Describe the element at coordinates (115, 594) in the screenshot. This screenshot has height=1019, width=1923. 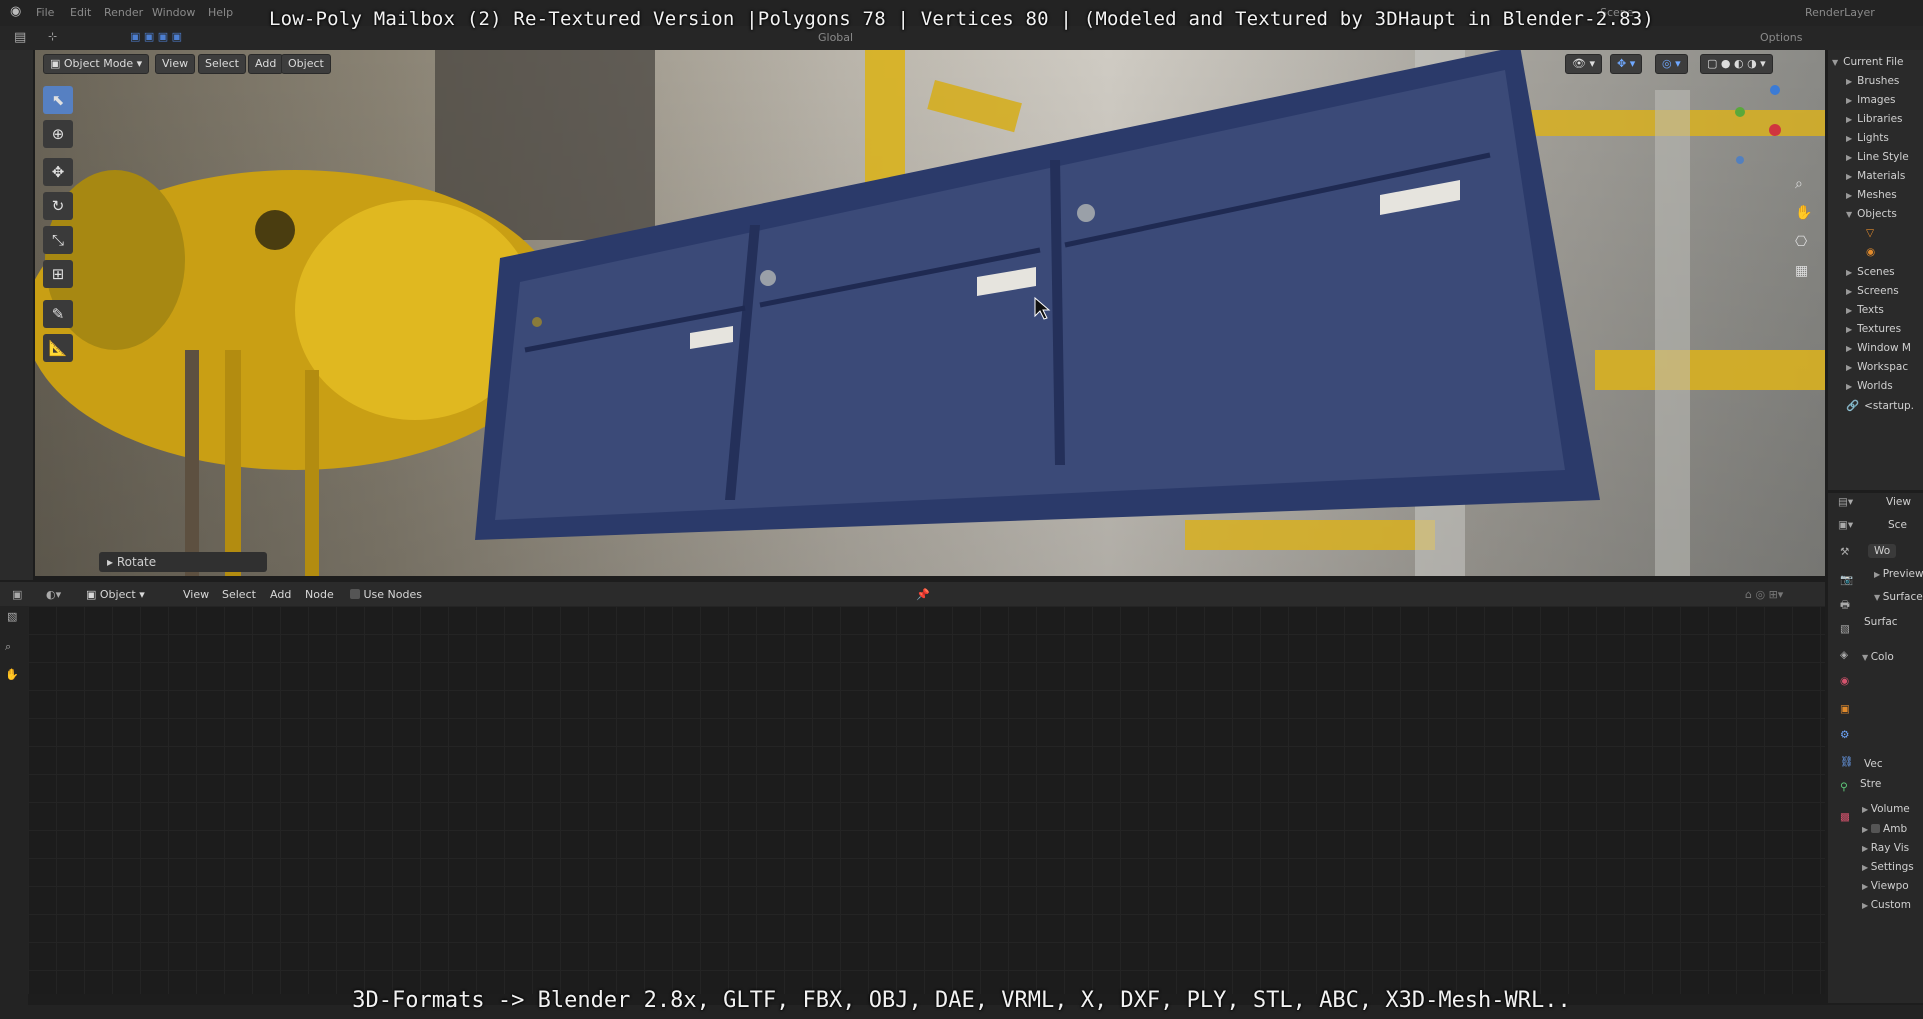
I see `node-object-dropdown: ▣ Object ▾` at that location.